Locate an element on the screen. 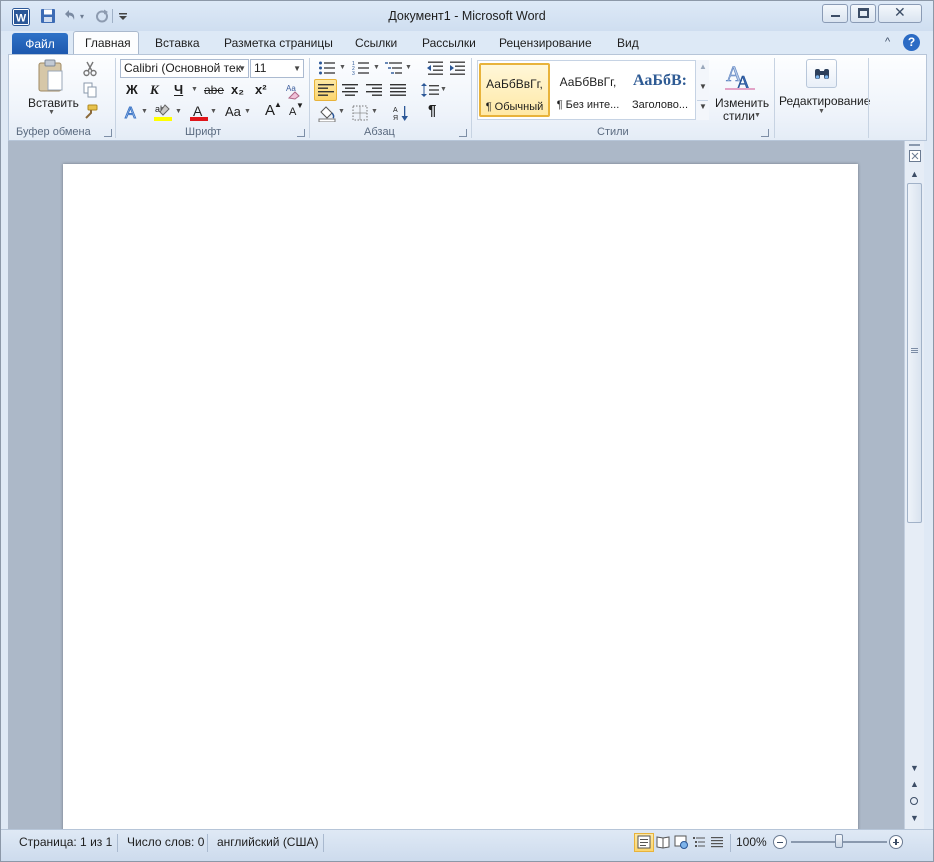 The image size is (934, 862). font-color-icon: A is located at coordinates (199, 112).